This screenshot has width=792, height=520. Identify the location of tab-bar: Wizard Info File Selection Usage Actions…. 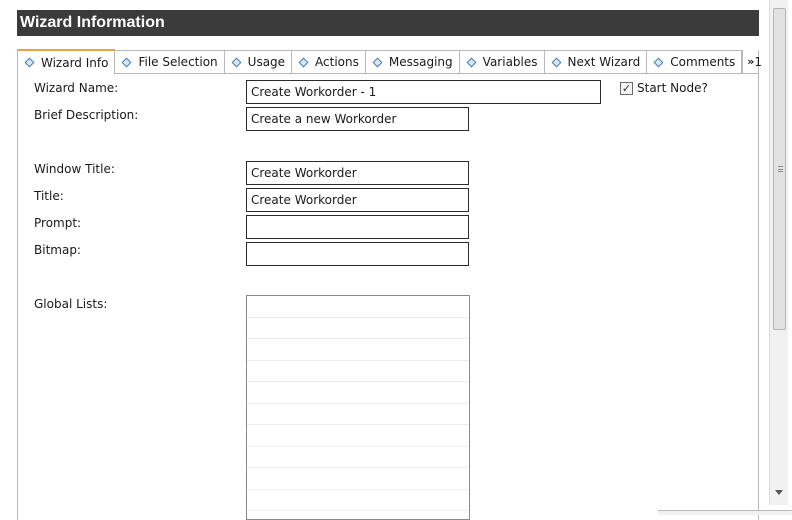
(389, 61).